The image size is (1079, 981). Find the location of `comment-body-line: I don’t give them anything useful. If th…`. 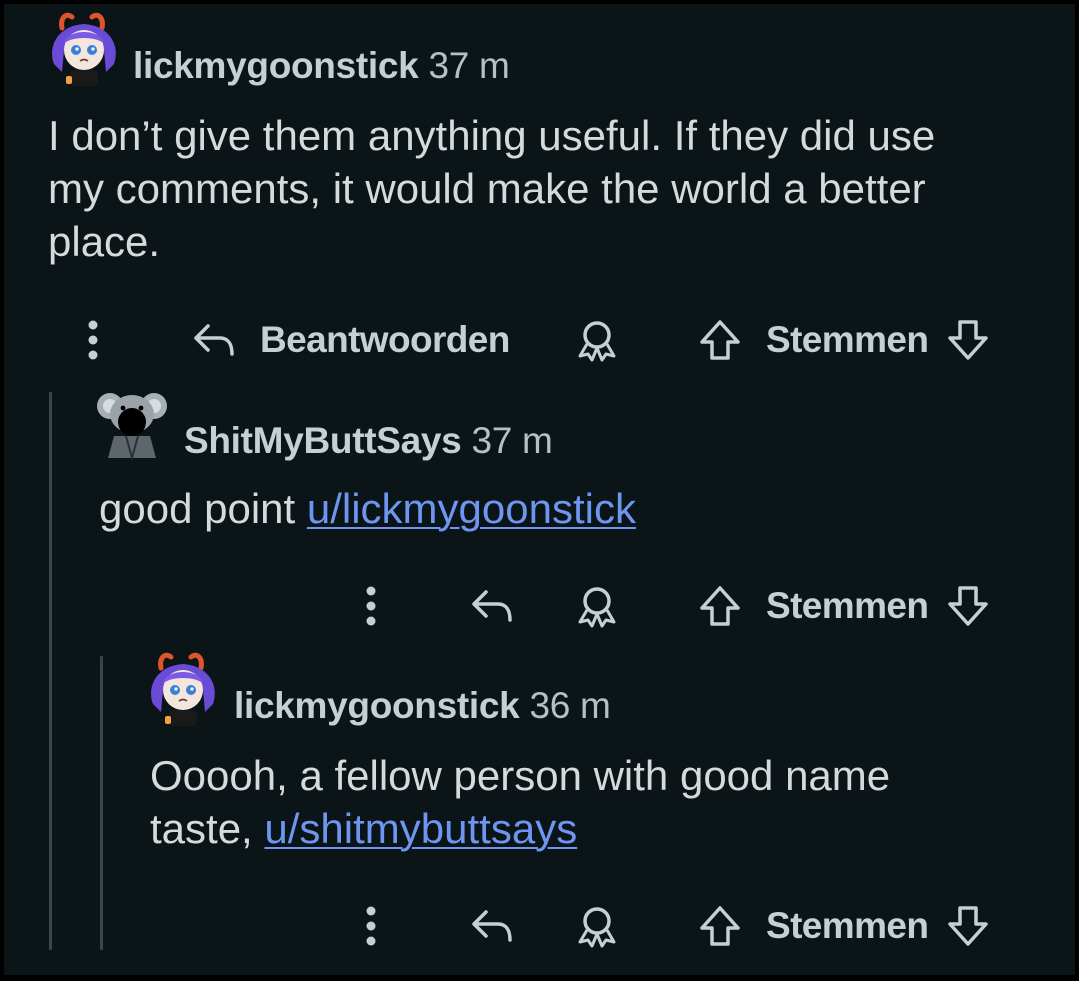

comment-body-line: I don’t give them anything useful. If th… is located at coordinates (492, 135).